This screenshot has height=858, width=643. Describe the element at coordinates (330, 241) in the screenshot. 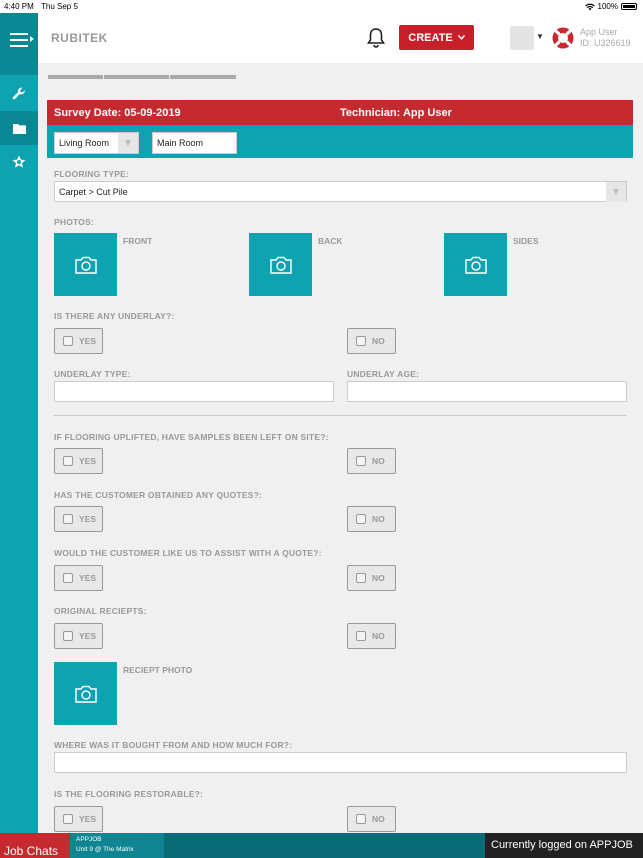

I see `back-photo-label: BACK` at that location.